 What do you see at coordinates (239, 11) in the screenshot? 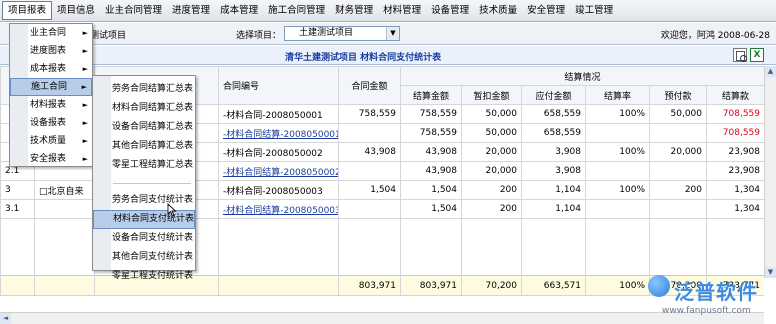
I see `top-menu-item: 成本管理` at bounding box center [239, 11].